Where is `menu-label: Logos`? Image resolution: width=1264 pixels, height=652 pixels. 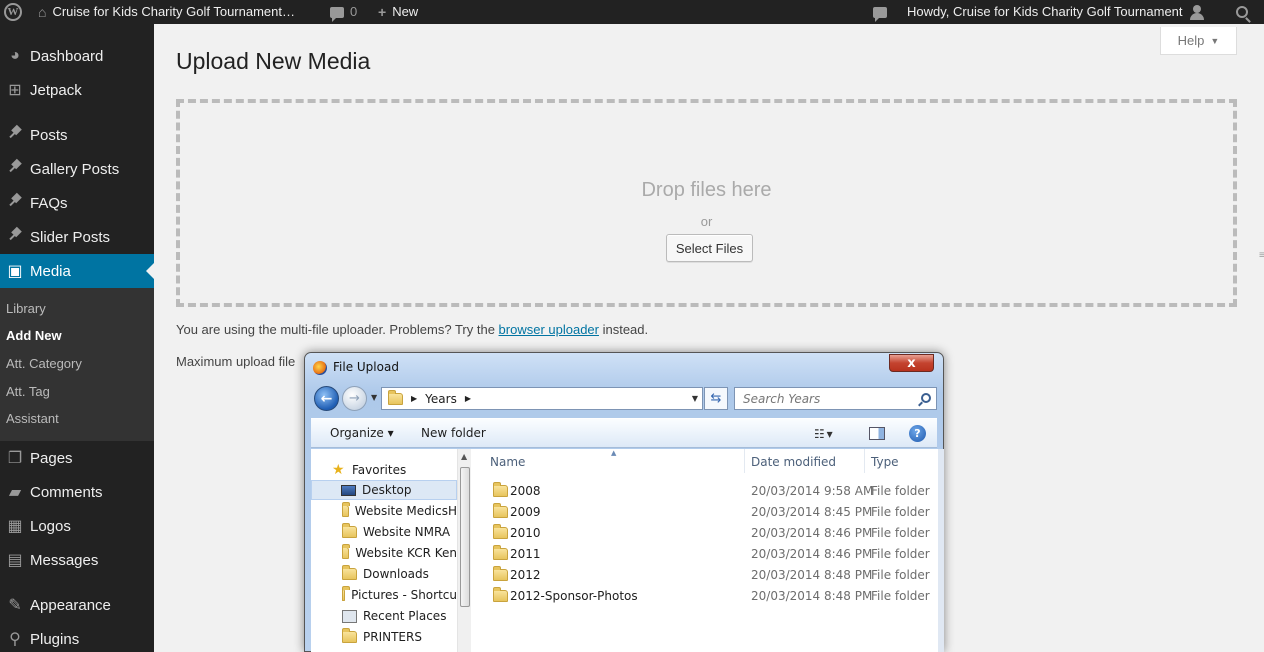 menu-label: Logos is located at coordinates (50, 526).